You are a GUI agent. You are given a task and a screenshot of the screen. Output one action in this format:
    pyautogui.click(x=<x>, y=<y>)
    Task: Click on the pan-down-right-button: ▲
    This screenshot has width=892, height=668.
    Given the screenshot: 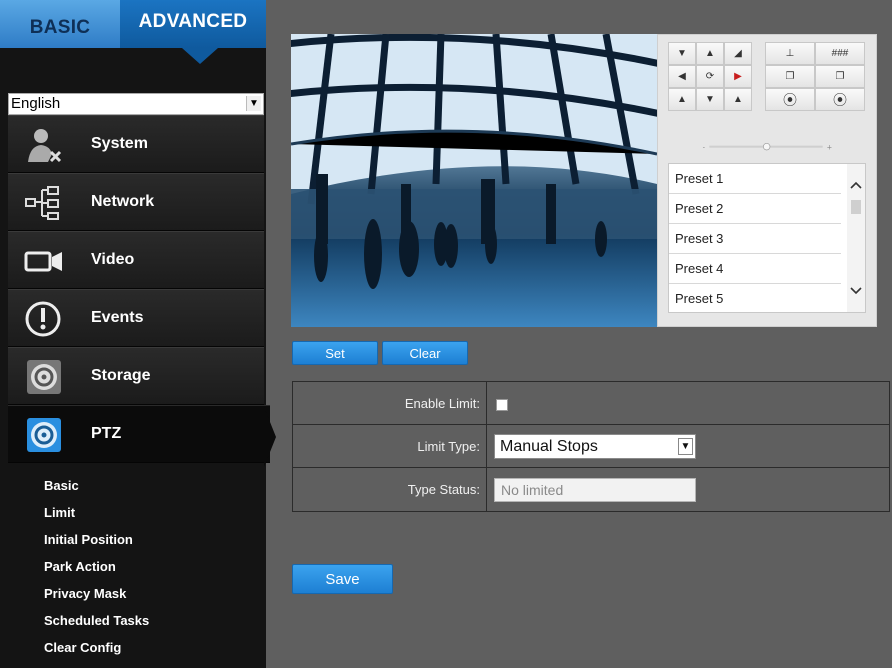 What is the action you would take?
    pyautogui.click(x=738, y=99)
    